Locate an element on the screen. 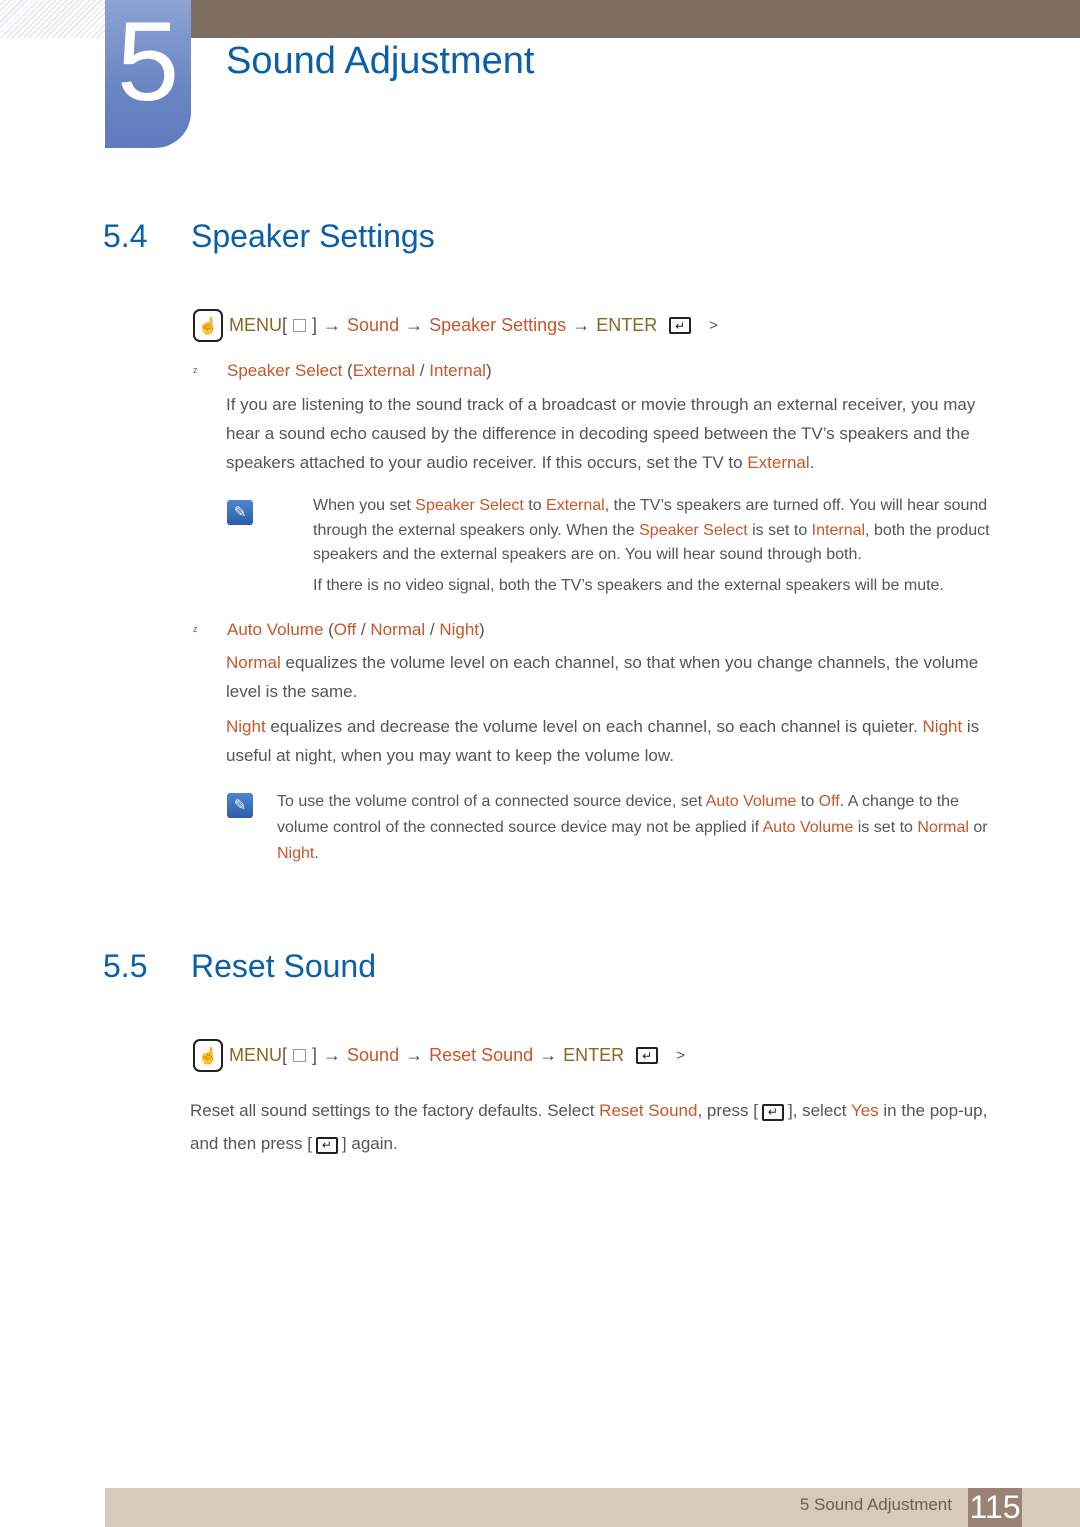  section-title: Speaker Settings is located at coordinates (313, 236).